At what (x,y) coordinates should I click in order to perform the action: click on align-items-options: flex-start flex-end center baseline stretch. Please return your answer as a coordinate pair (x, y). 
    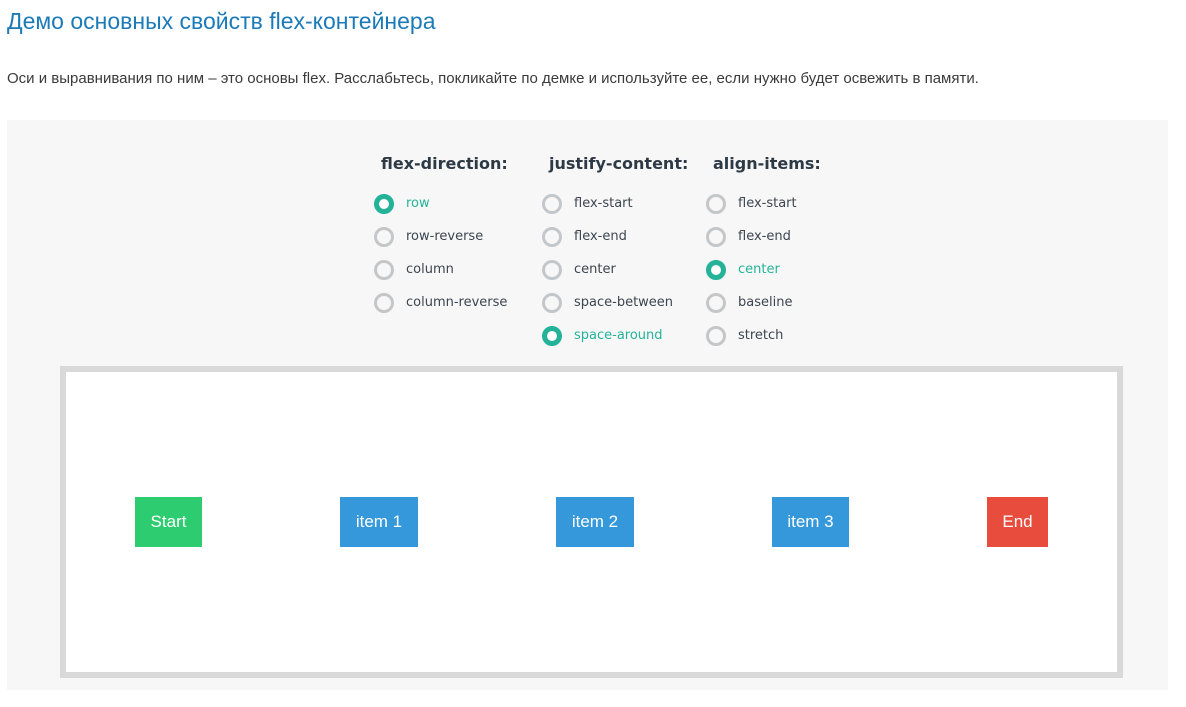
    Looking at the image, I should click on (763, 269).